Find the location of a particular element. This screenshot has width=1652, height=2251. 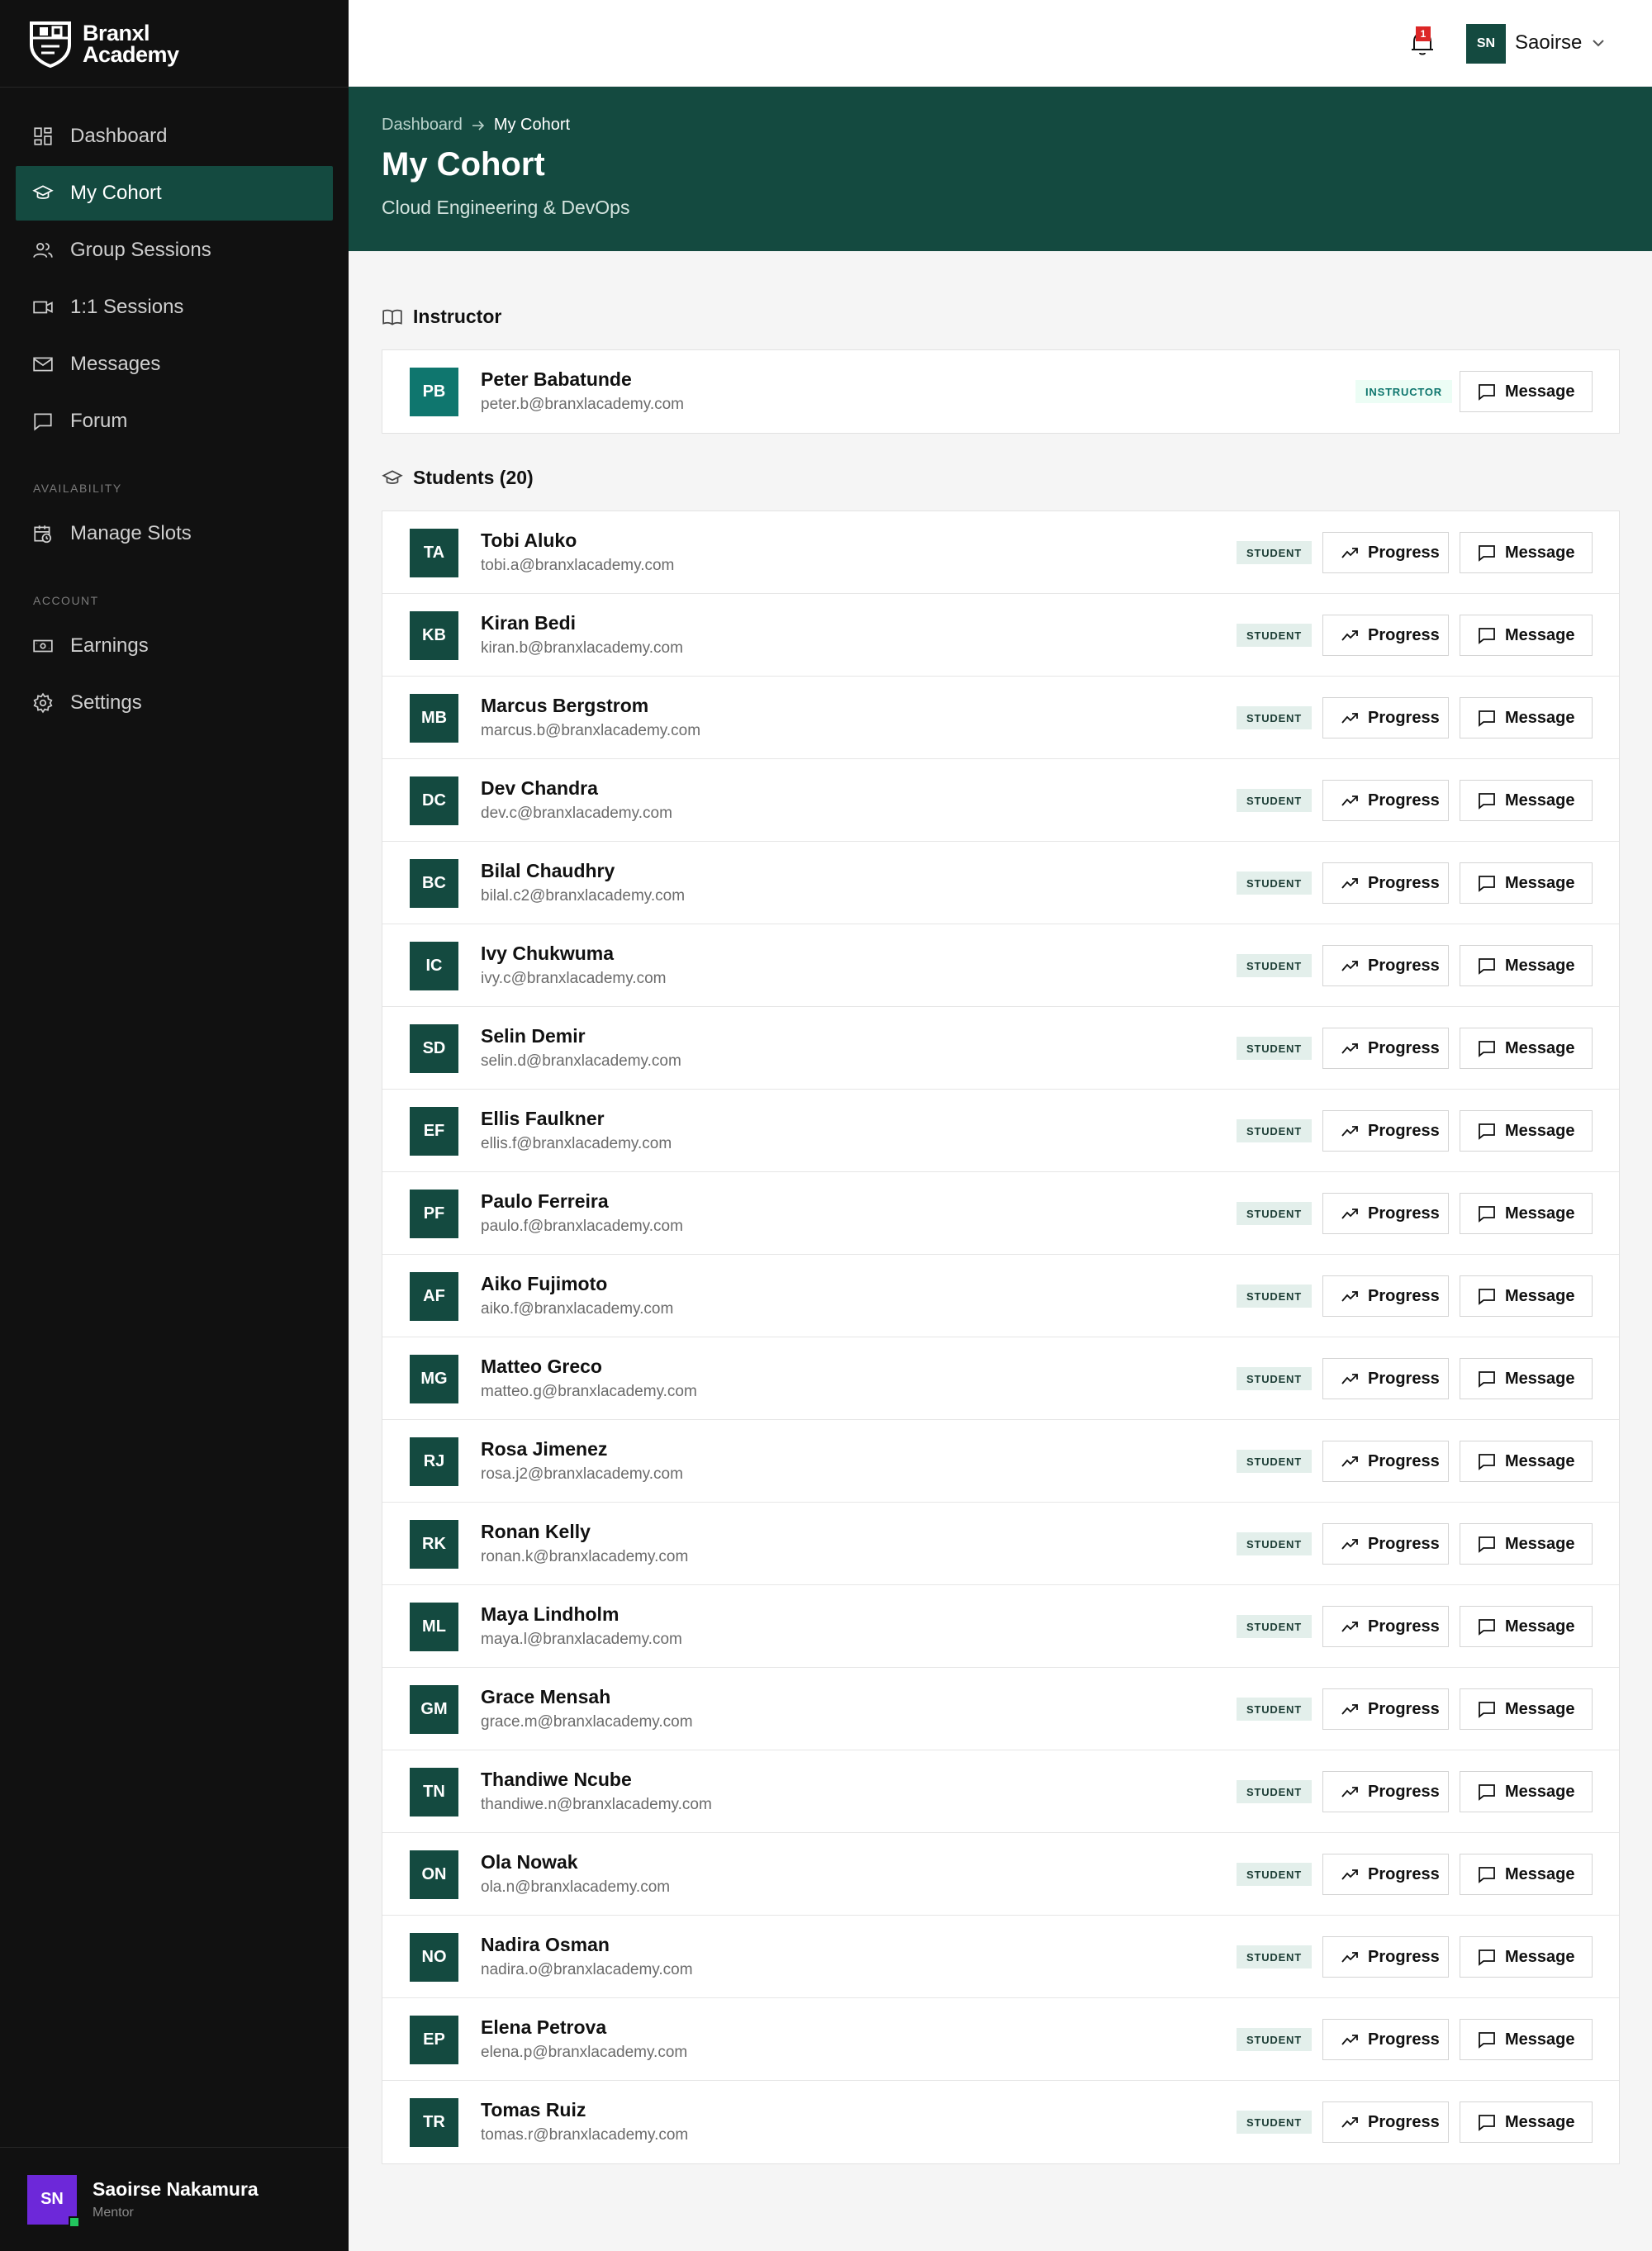

nav-item-forum: Forum is located at coordinates (174, 422).